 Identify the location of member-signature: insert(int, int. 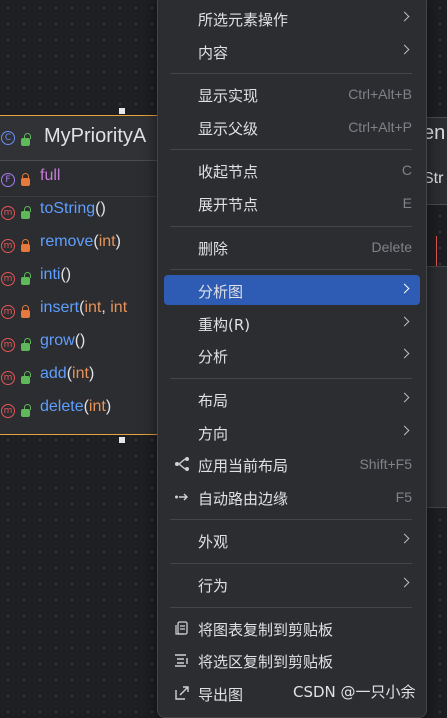
(83, 308).